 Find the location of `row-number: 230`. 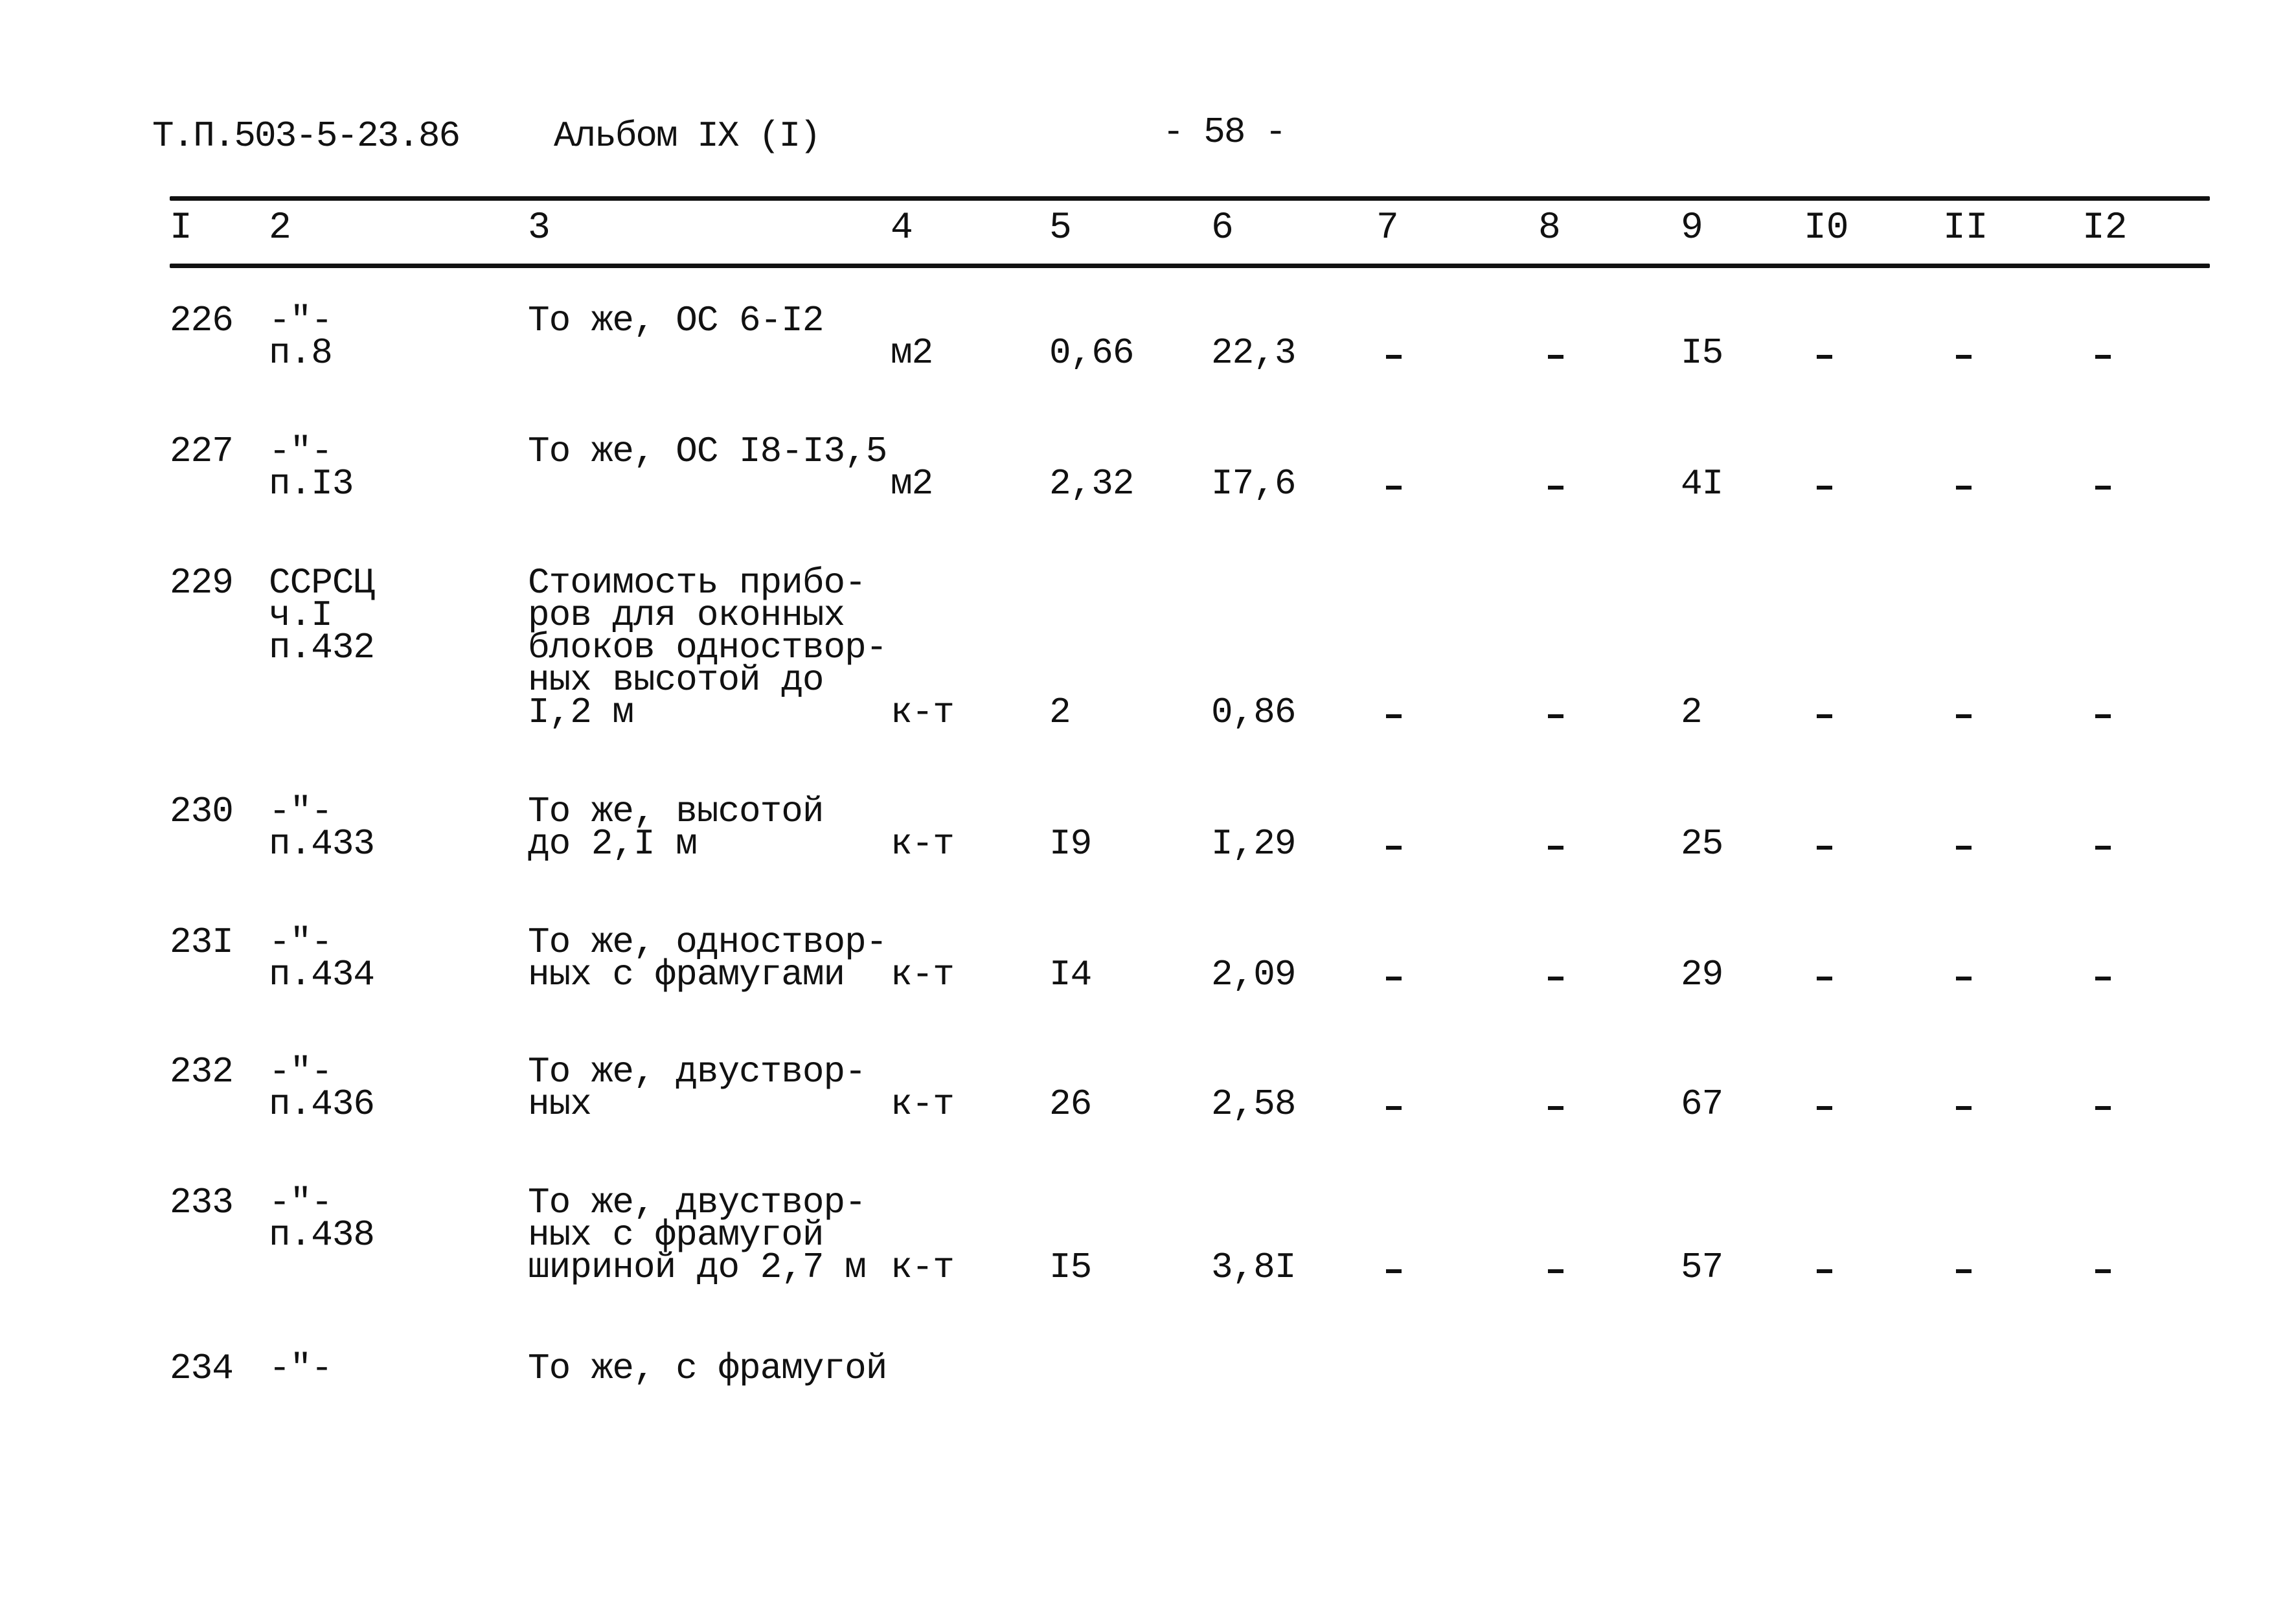

row-number: 230 is located at coordinates (202, 811).